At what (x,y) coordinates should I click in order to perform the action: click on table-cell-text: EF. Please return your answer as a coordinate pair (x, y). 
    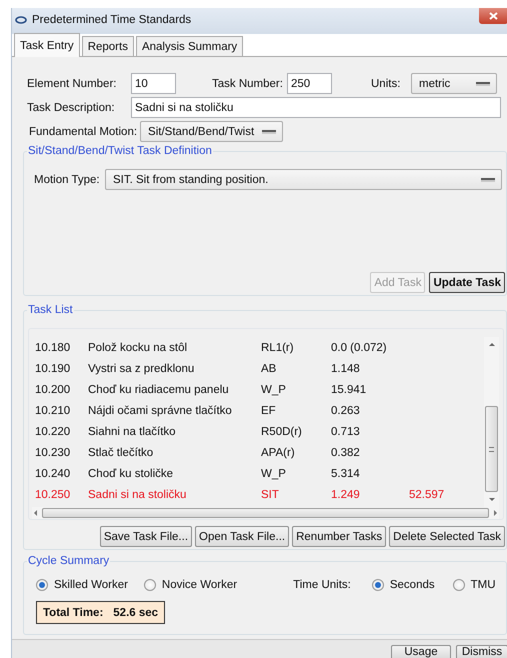
    Looking at the image, I should click on (269, 410).